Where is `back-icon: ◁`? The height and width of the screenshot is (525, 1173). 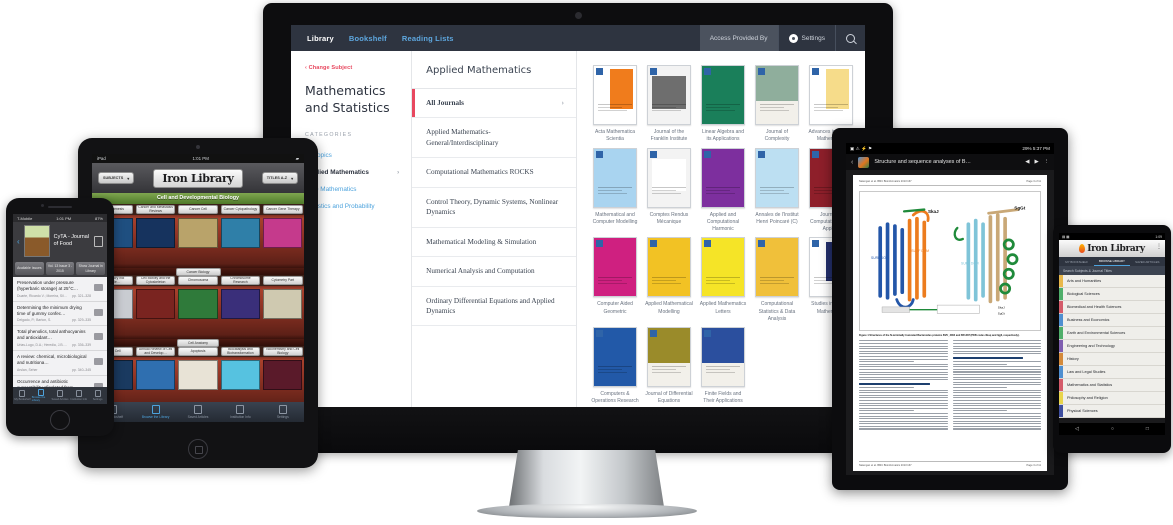 back-icon: ◁ is located at coordinates (1077, 429).